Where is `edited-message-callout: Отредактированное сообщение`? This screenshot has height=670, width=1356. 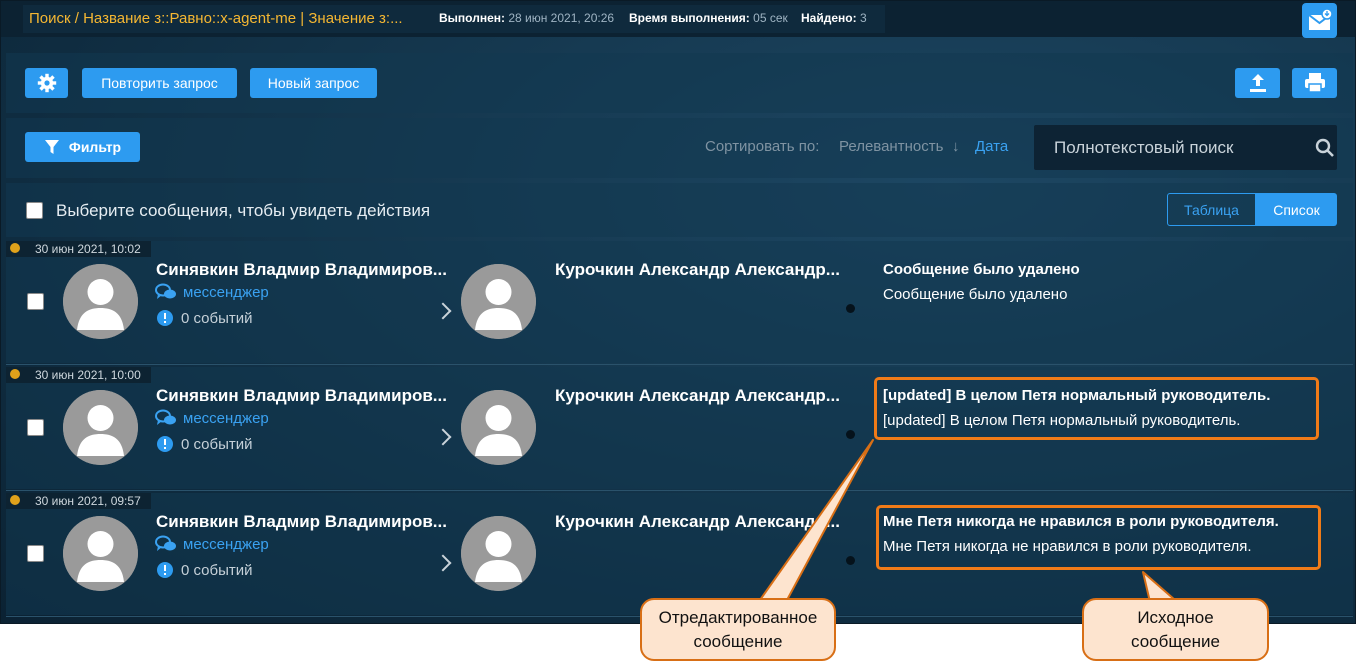
edited-message-callout: Отредактированное сообщение is located at coordinates (738, 629).